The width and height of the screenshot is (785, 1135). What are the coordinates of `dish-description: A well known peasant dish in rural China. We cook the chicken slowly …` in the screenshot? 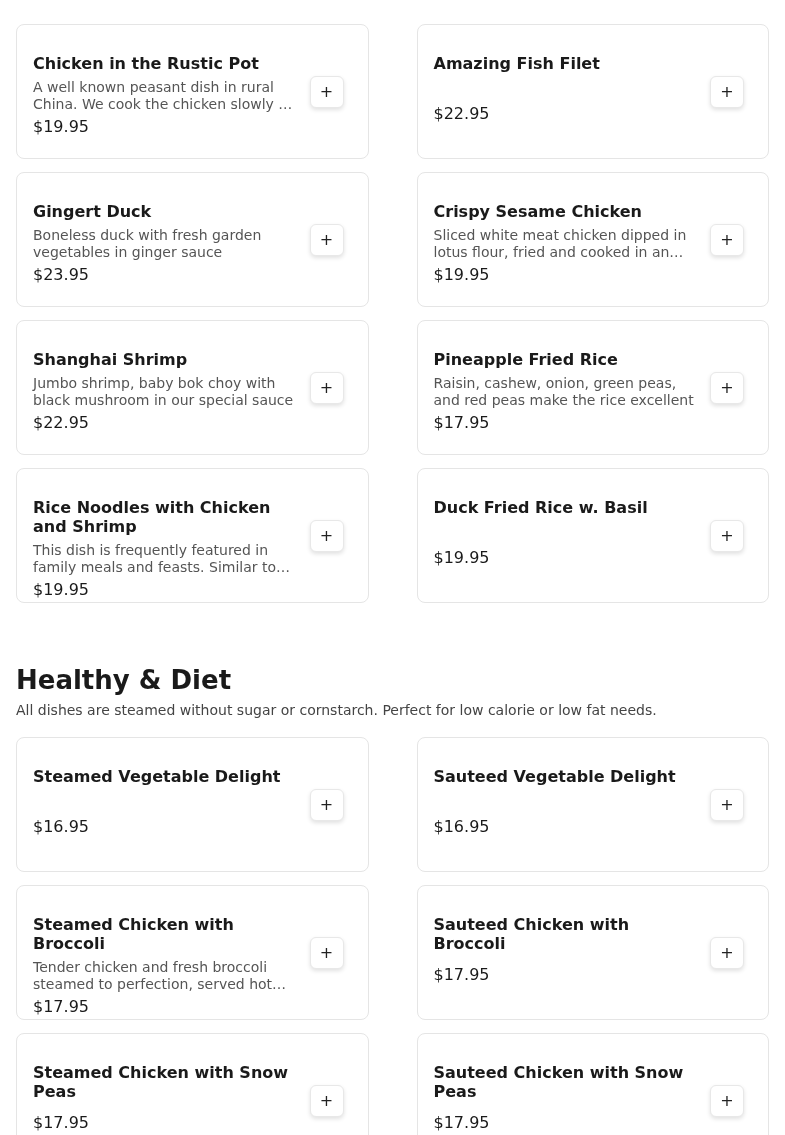 It's located at (163, 96).